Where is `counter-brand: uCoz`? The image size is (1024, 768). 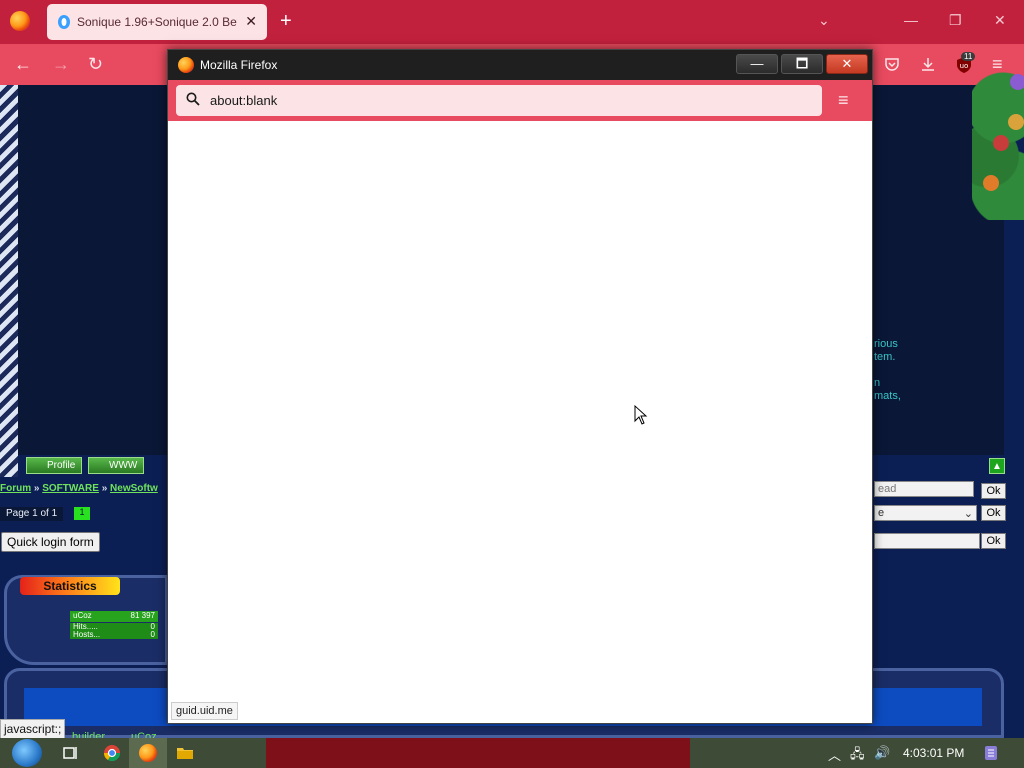 counter-brand: uCoz is located at coordinates (82, 615).